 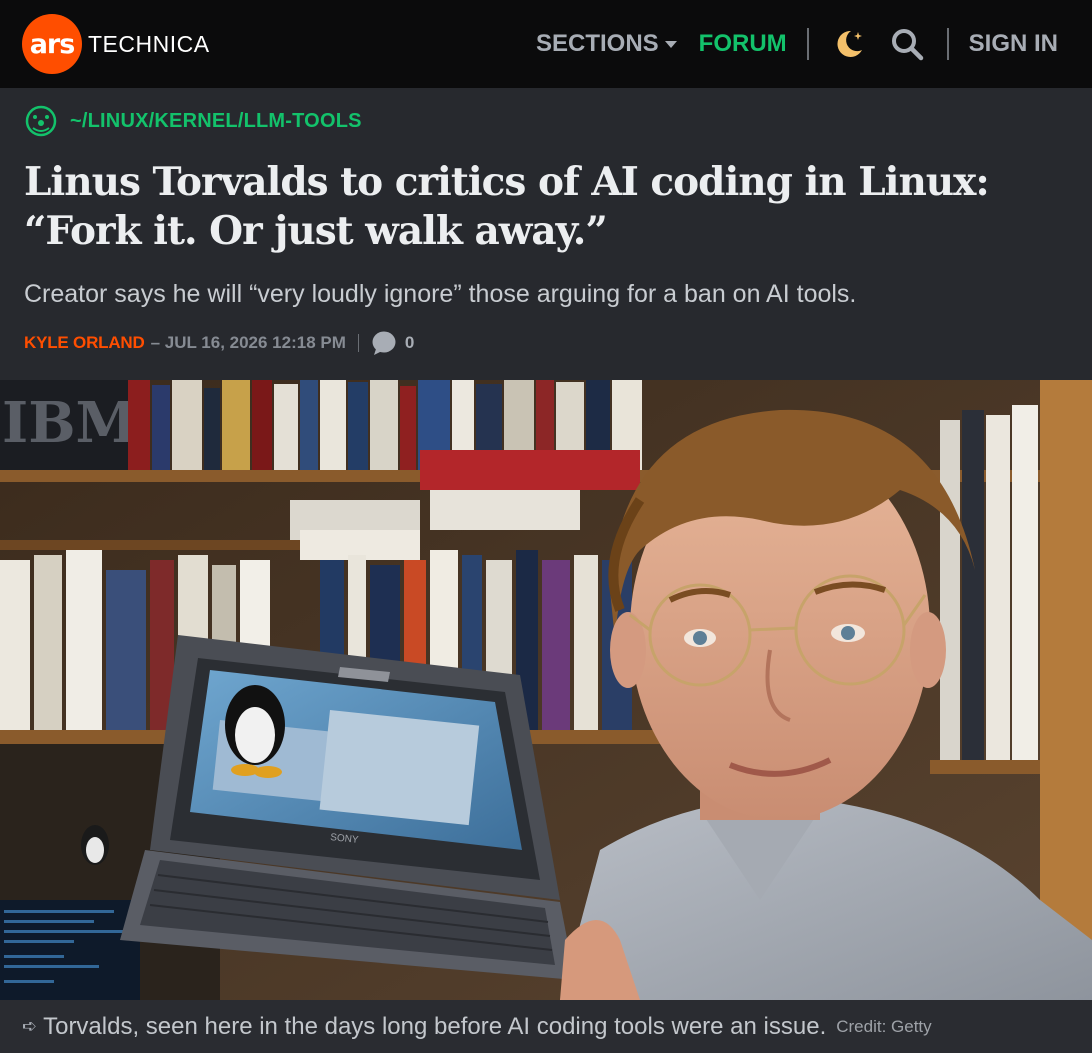 What do you see at coordinates (316, 231) in the screenshot?
I see `title-line-2: “Fork it. Or just walk away.”` at bounding box center [316, 231].